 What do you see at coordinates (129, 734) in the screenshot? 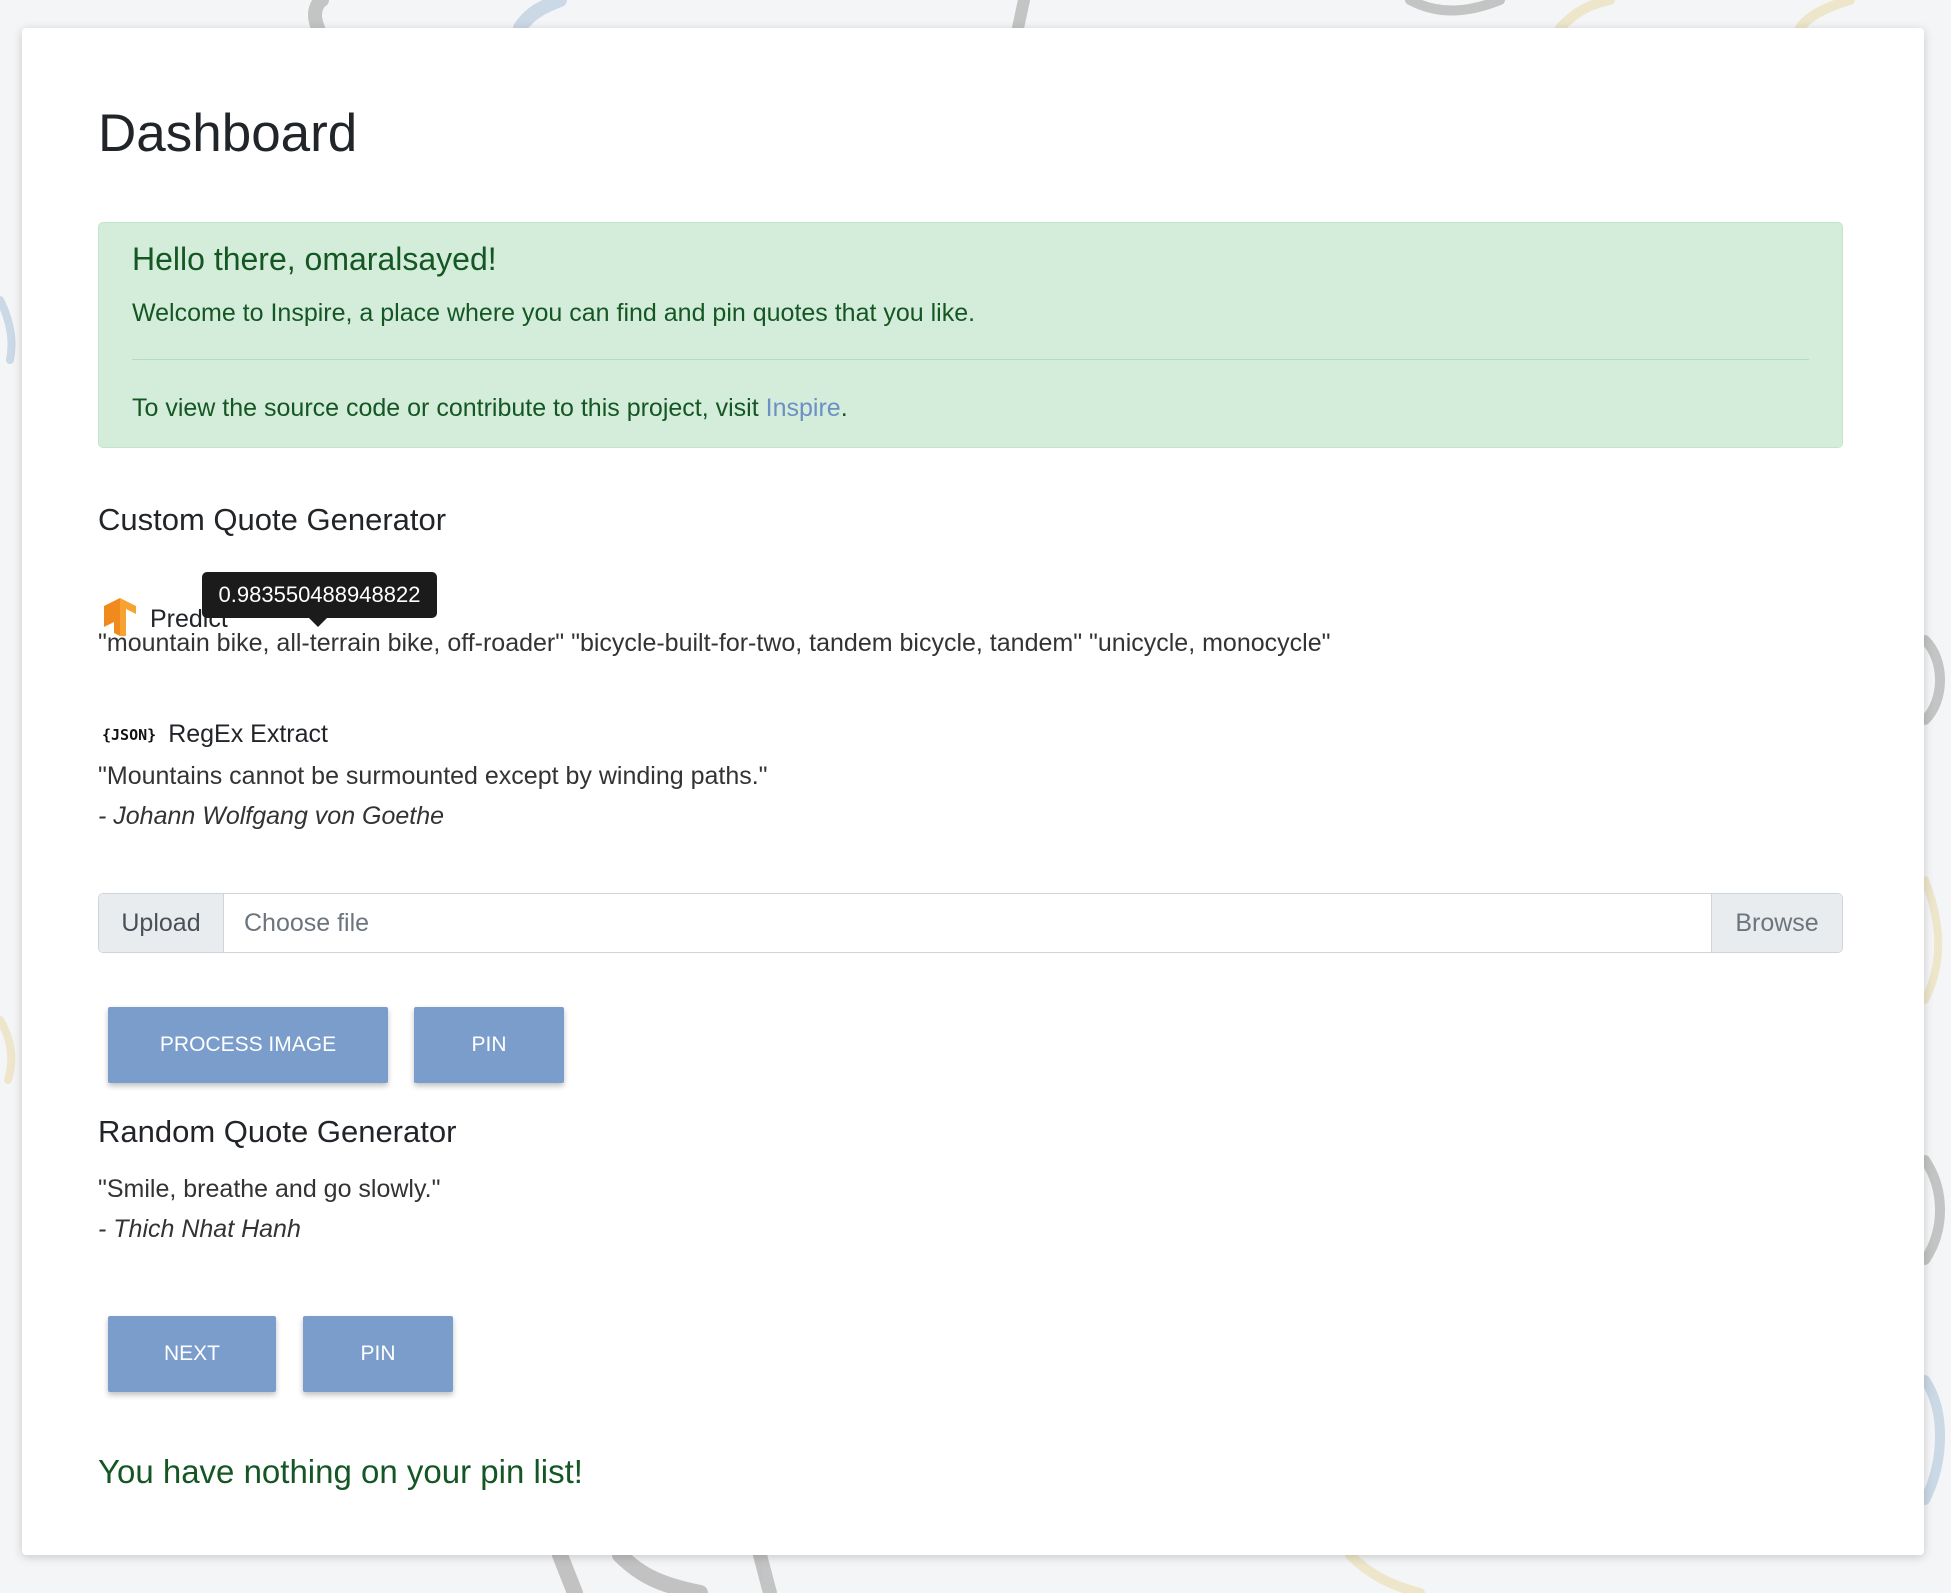
I see `json-icon: {JSON}` at bounding box center [129, 734].